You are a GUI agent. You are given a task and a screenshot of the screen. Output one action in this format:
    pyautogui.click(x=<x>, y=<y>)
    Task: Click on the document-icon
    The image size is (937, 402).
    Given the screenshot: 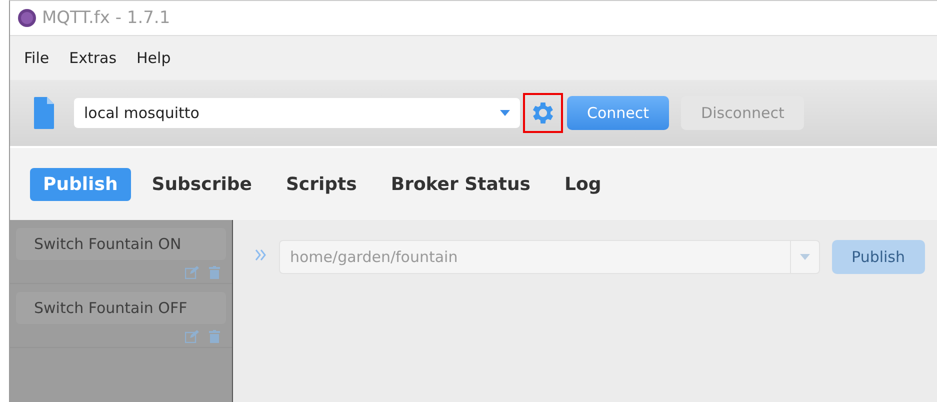 What is the action you would take?
    pyautogui.click(x=44, y=113)
    